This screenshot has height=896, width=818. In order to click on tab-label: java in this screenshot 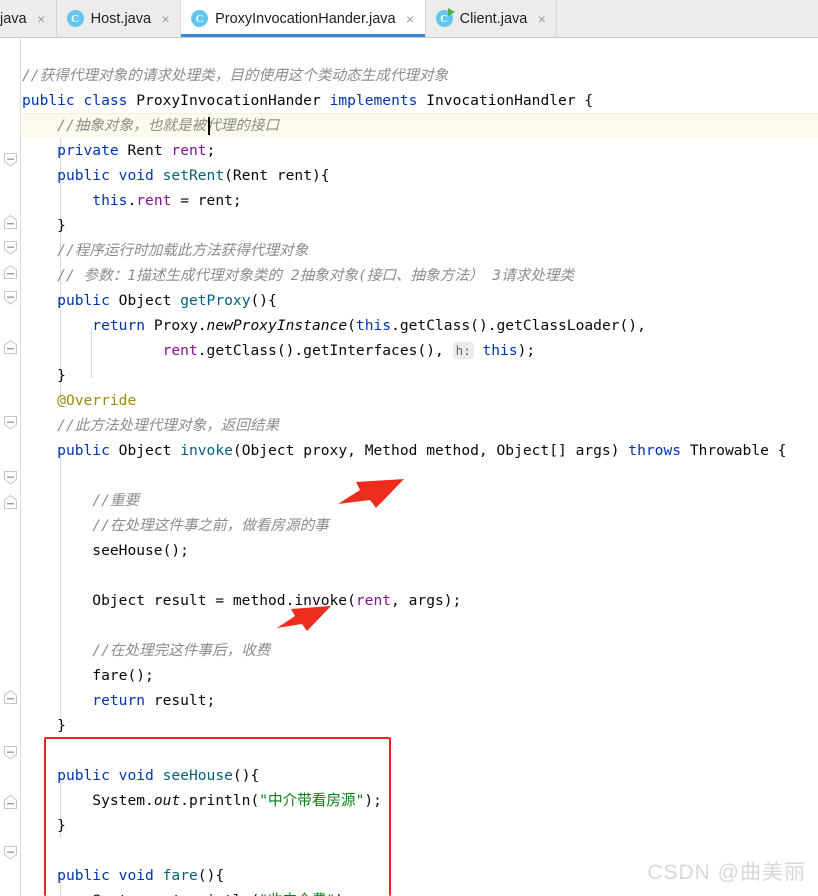, I will do `click(13, 18)`.